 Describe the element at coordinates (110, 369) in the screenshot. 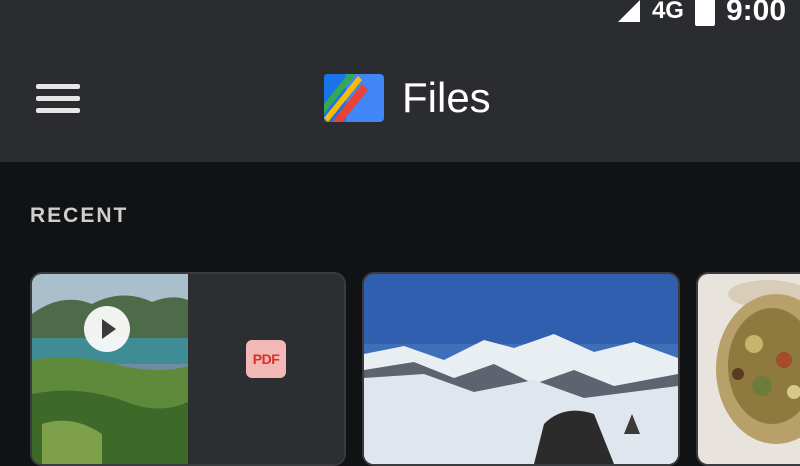

I see `video-thumbnail` at that location.